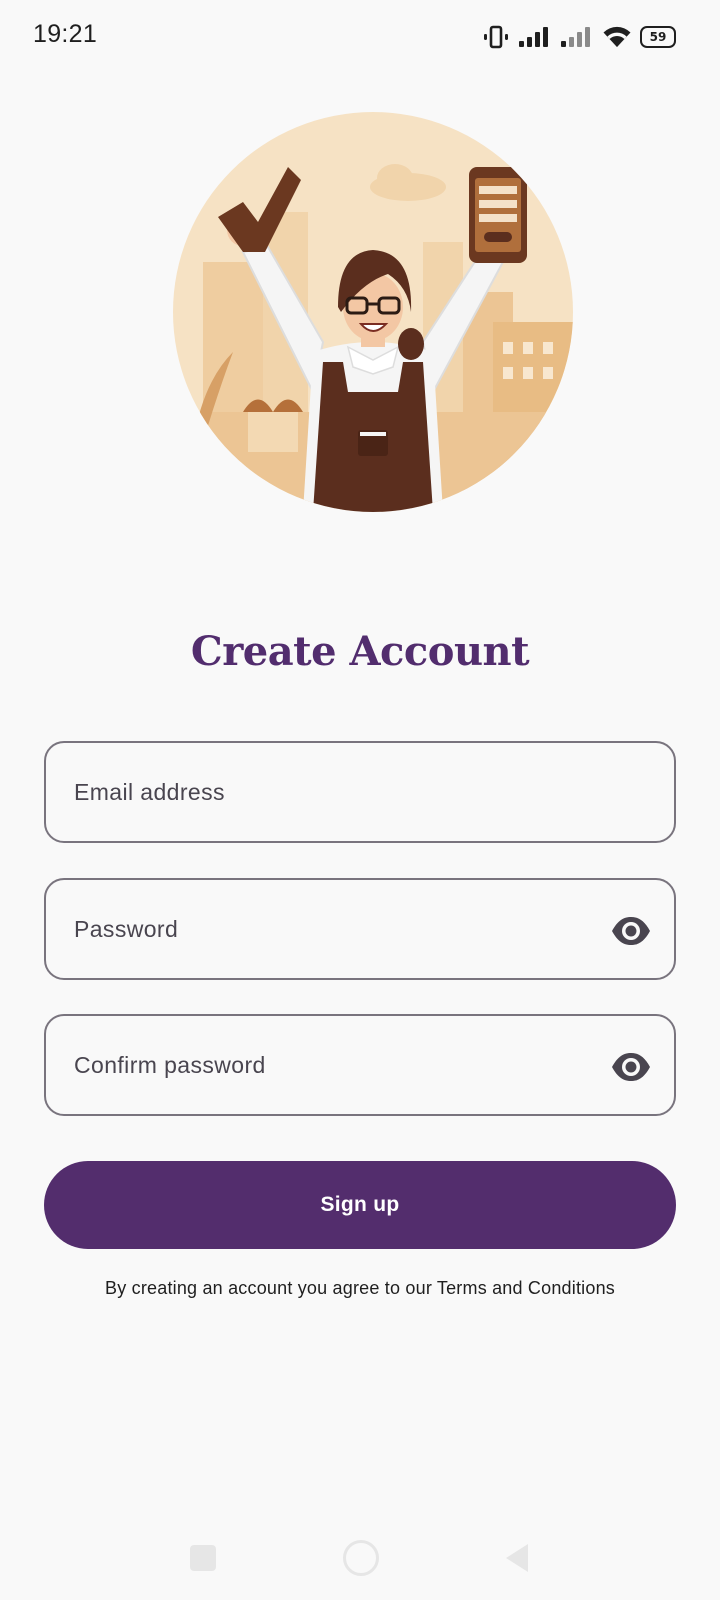 The image size is (720, 1600). What do you see at coordinates (324, 929) in the screenshot?
I see `password-input` at bounding box center [324, 929].